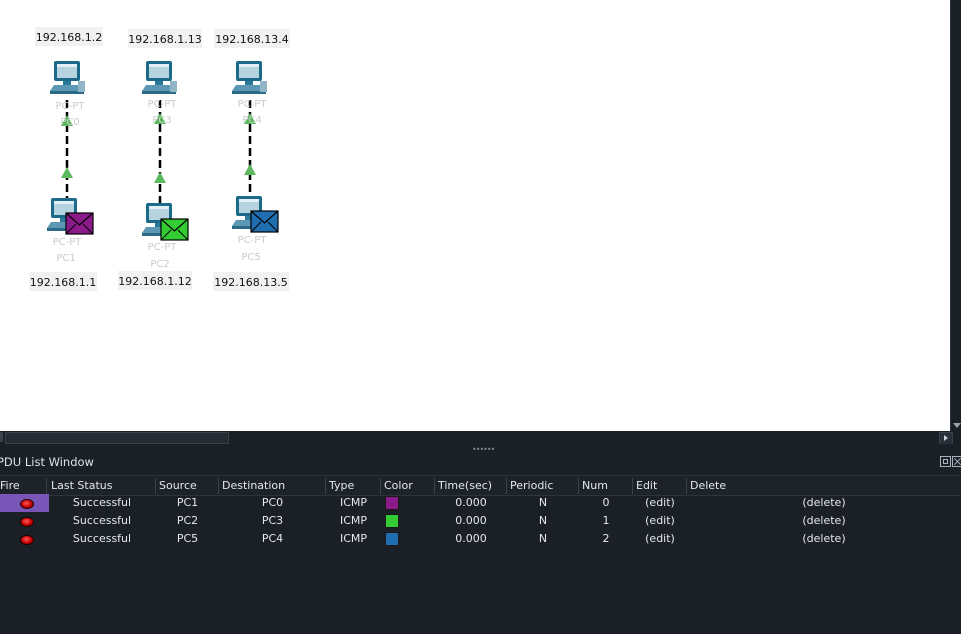 The height and width of the screenshot is (634, 961). What do you see at coordinates (187, 538) in the screenshot?
I see `source-cell: PC5` at bounding box center [187, 538].